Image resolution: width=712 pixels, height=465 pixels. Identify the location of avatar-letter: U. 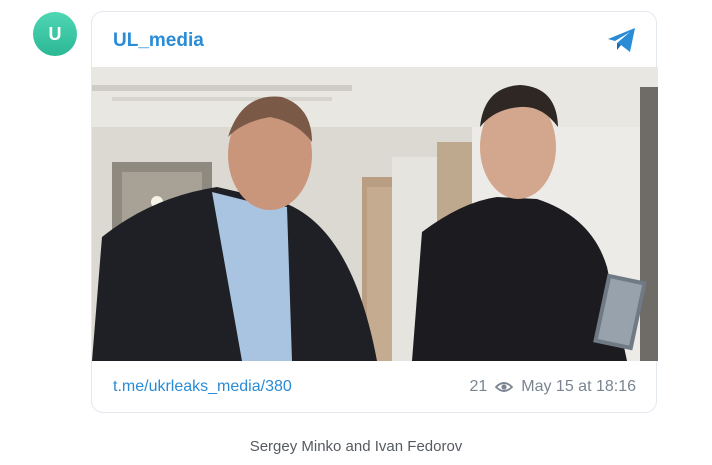
(55, 33).